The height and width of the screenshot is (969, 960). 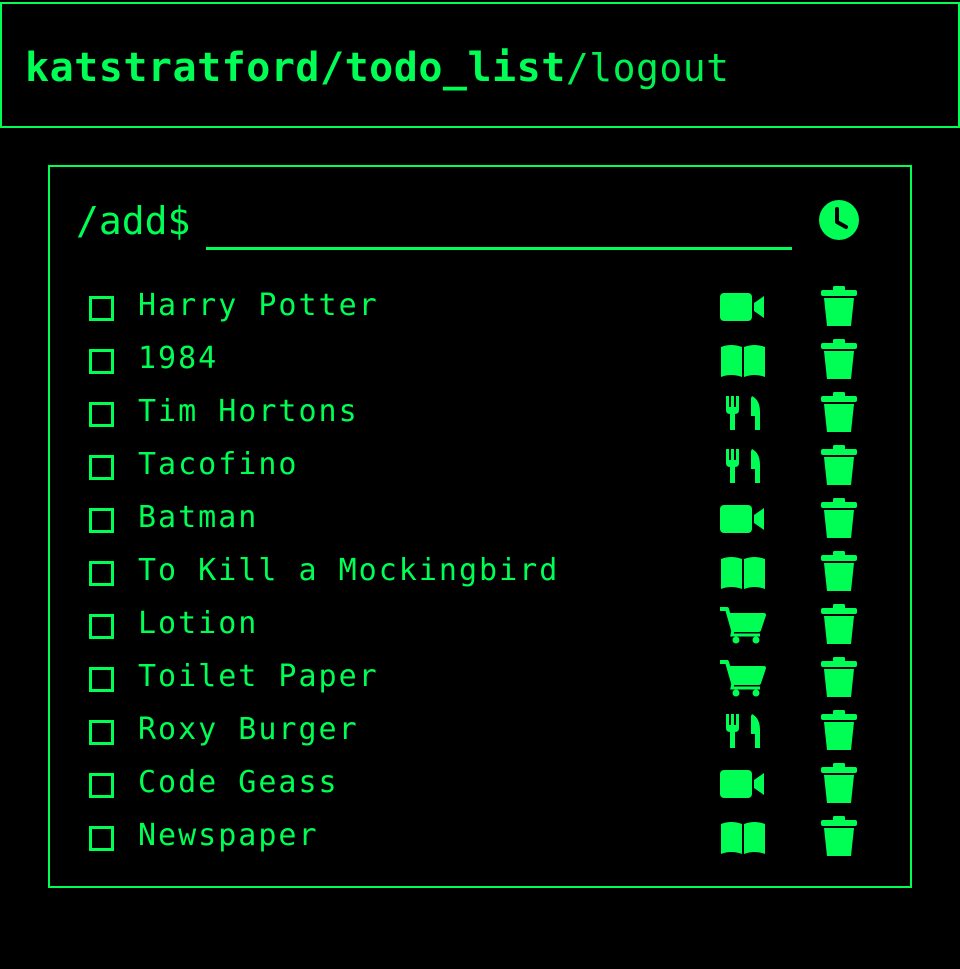 I want to click on todo-item: 1984, so click(x=480, y=363).